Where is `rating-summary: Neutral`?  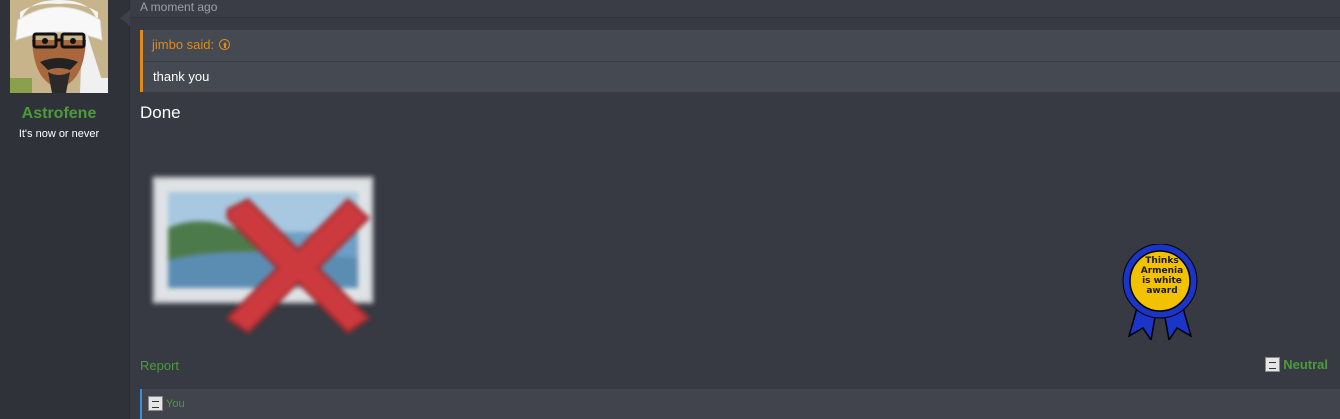 rating-summary: Neutral is located at coordinates (1296, 364).